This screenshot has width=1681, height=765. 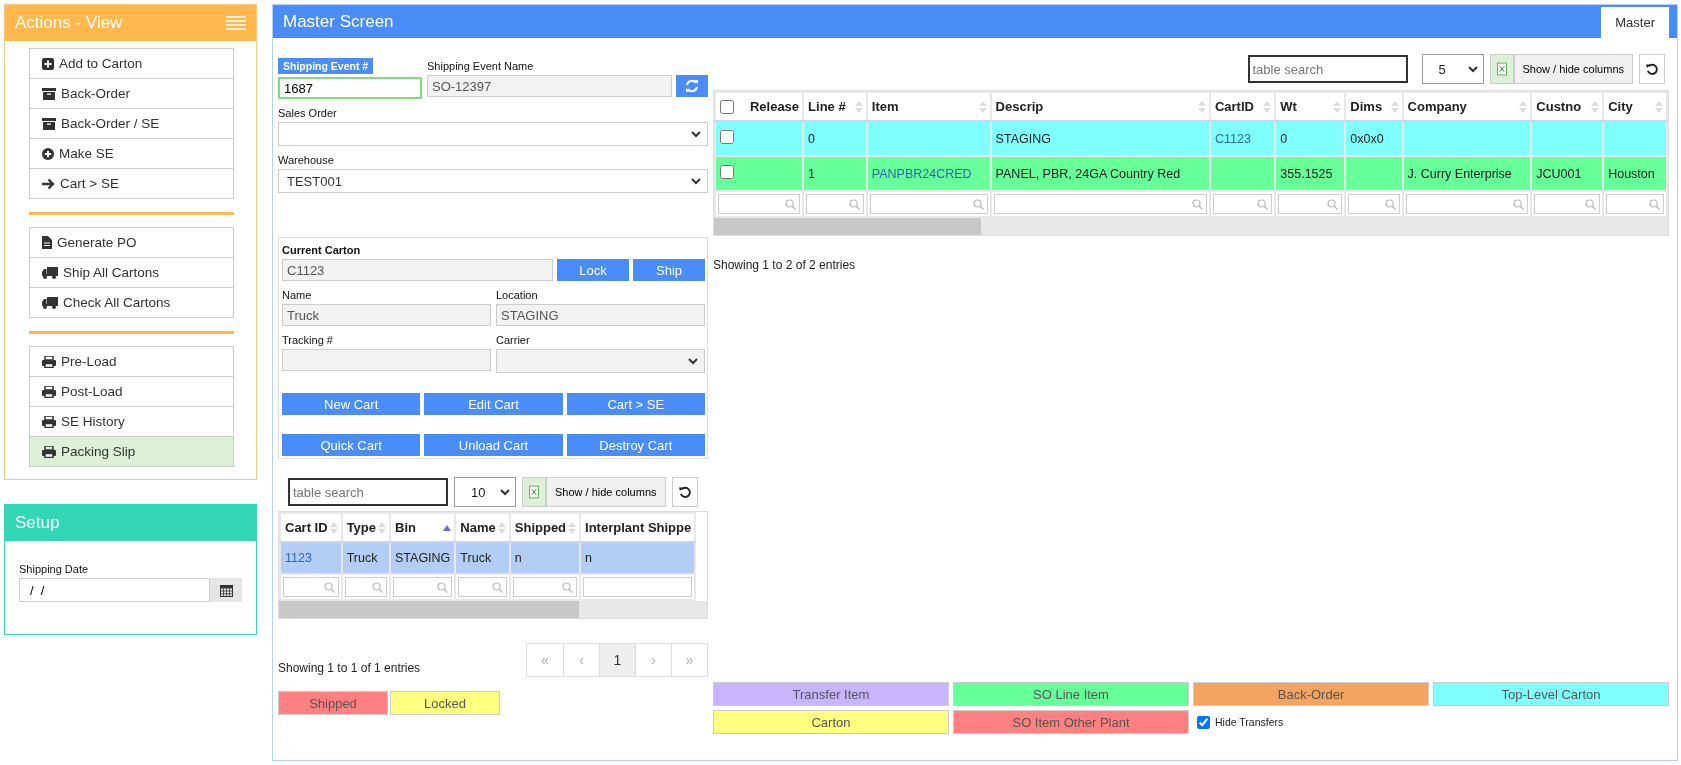 I want to click on calendar-button, so click(x=226, y=590).